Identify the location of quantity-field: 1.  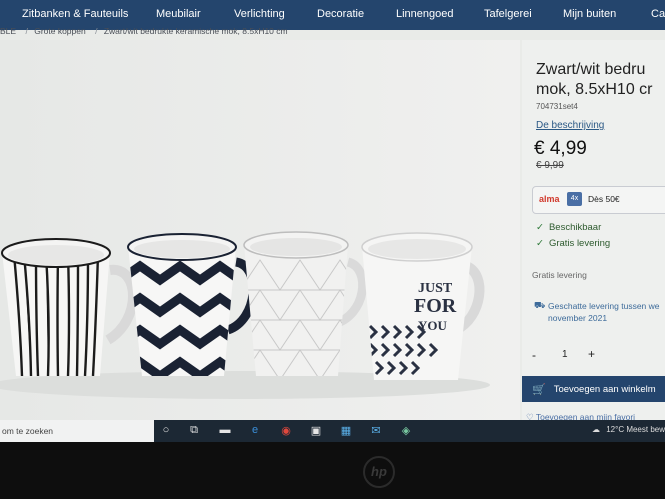
(565, 354).